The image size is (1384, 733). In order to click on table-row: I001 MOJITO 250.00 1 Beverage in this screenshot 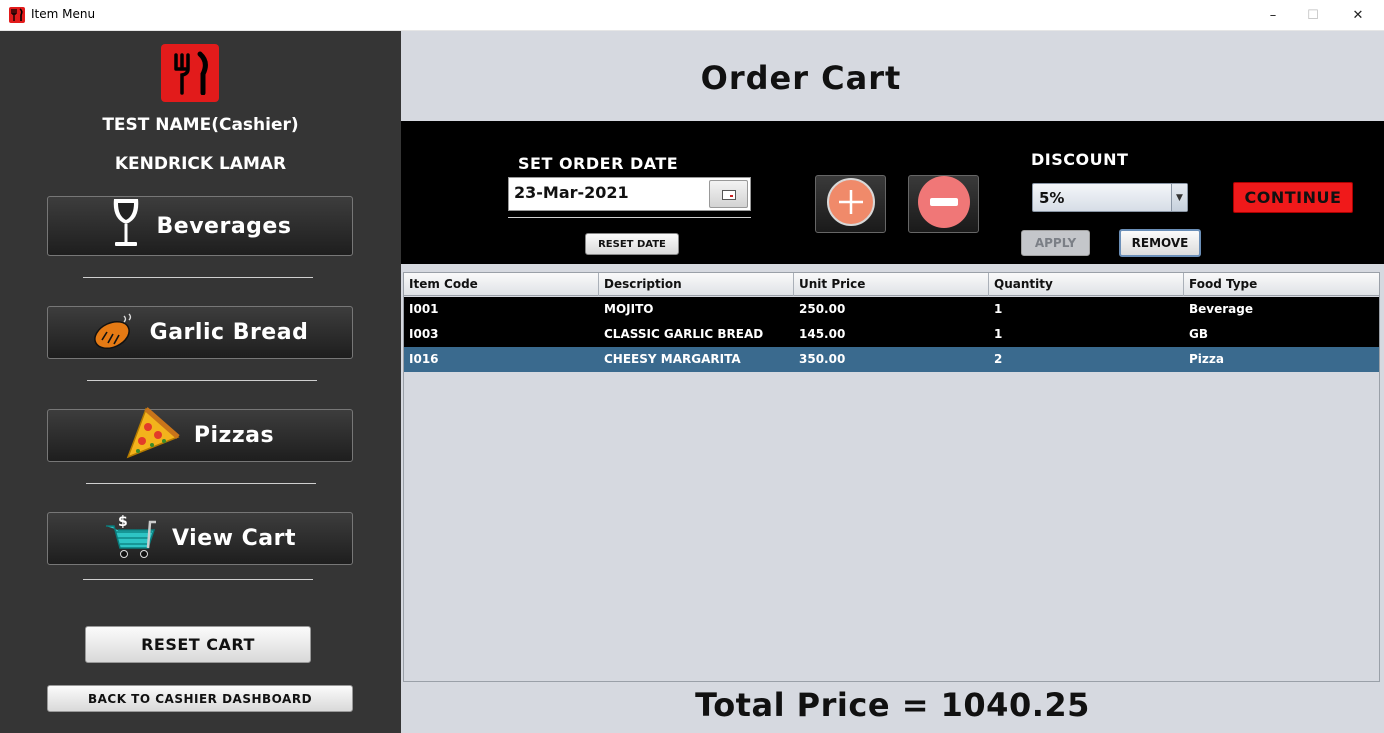, I will do `click(891, 309)`.